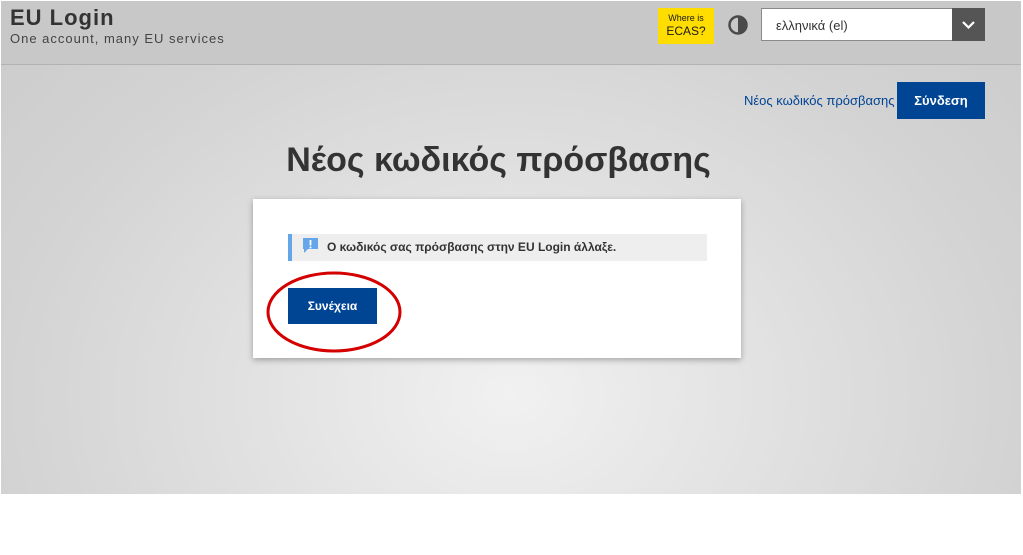  Describe the element at coordinates (310, 245) in the screenshot. I see `info-exclamation-icon` at that location.